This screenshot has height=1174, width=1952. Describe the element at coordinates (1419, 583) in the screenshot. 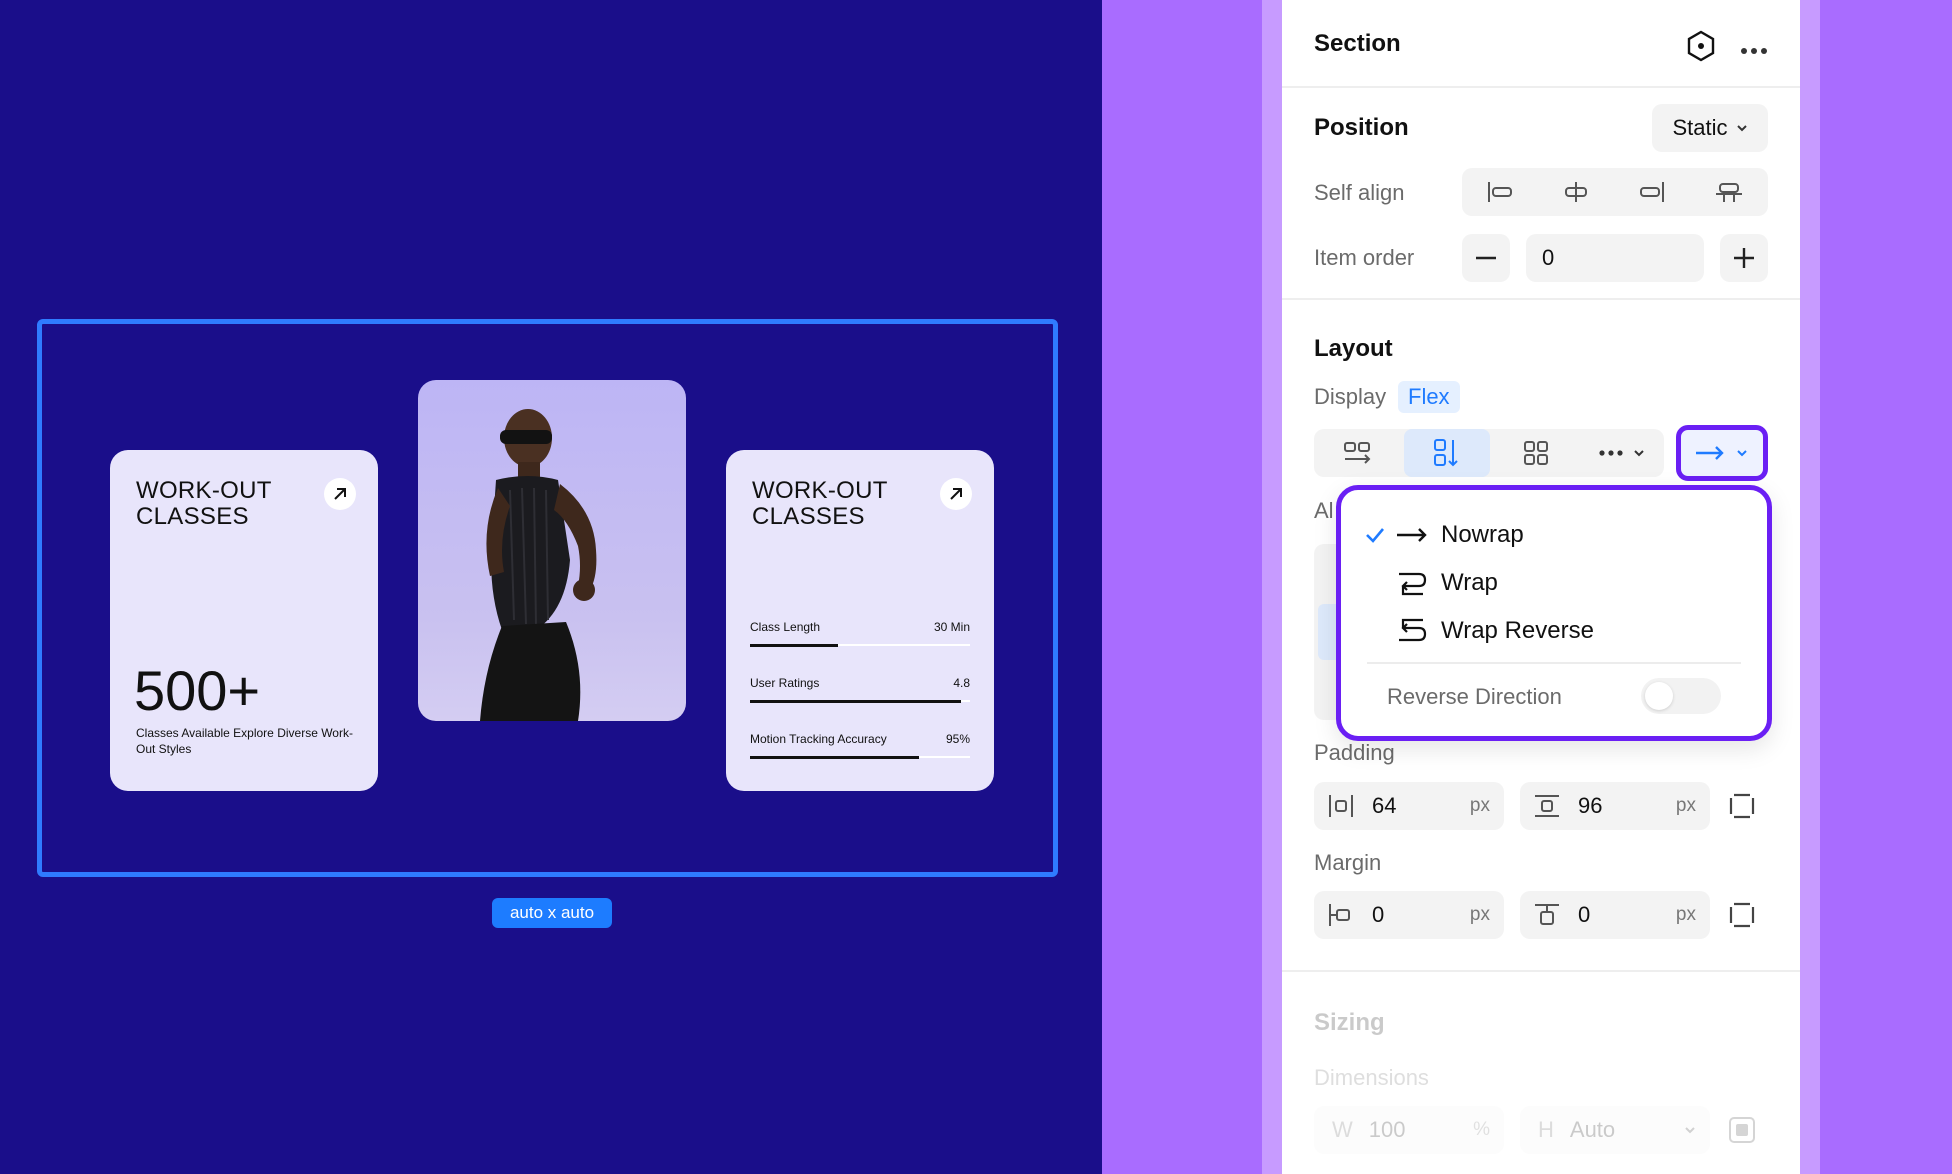

I see `wrap-icon` at that location.